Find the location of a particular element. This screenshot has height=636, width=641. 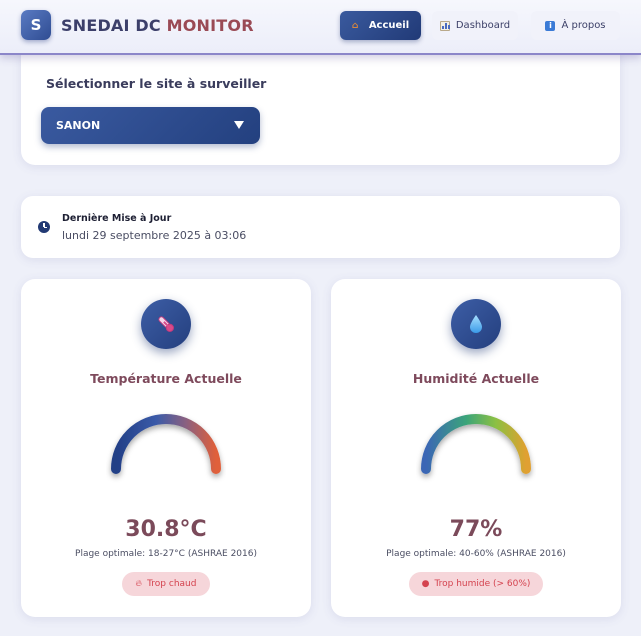

bar-chart-icon is located at coordinates (444, 25).